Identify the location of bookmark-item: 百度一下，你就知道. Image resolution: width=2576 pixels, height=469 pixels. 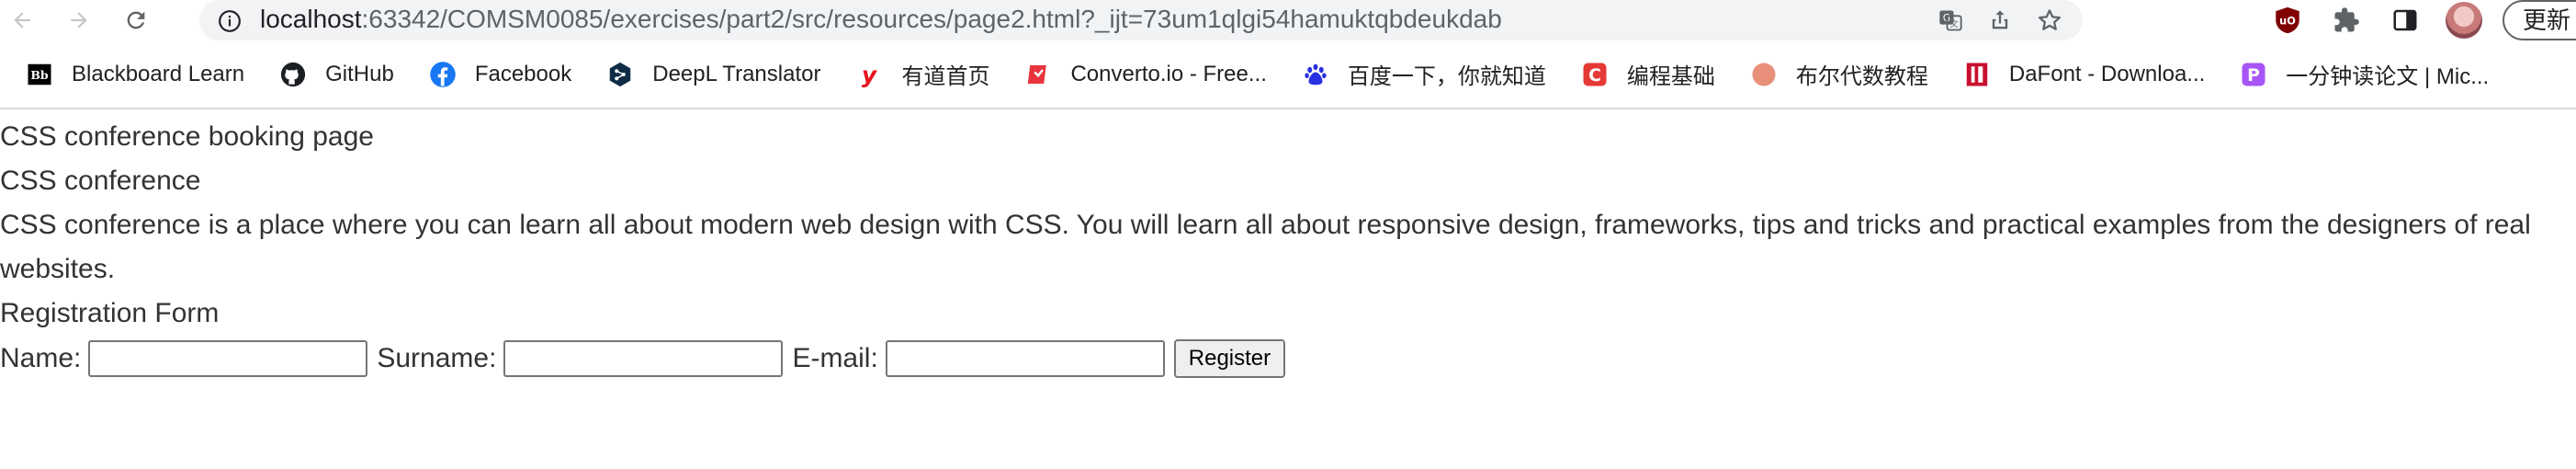
(1424, 74).